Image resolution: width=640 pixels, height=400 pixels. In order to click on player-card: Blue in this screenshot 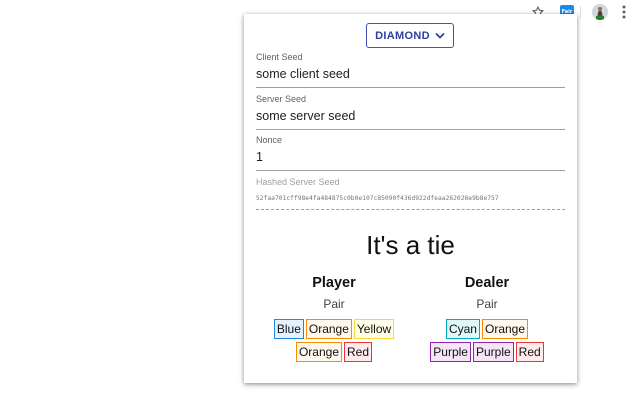, I will do `click(288, 329)`.